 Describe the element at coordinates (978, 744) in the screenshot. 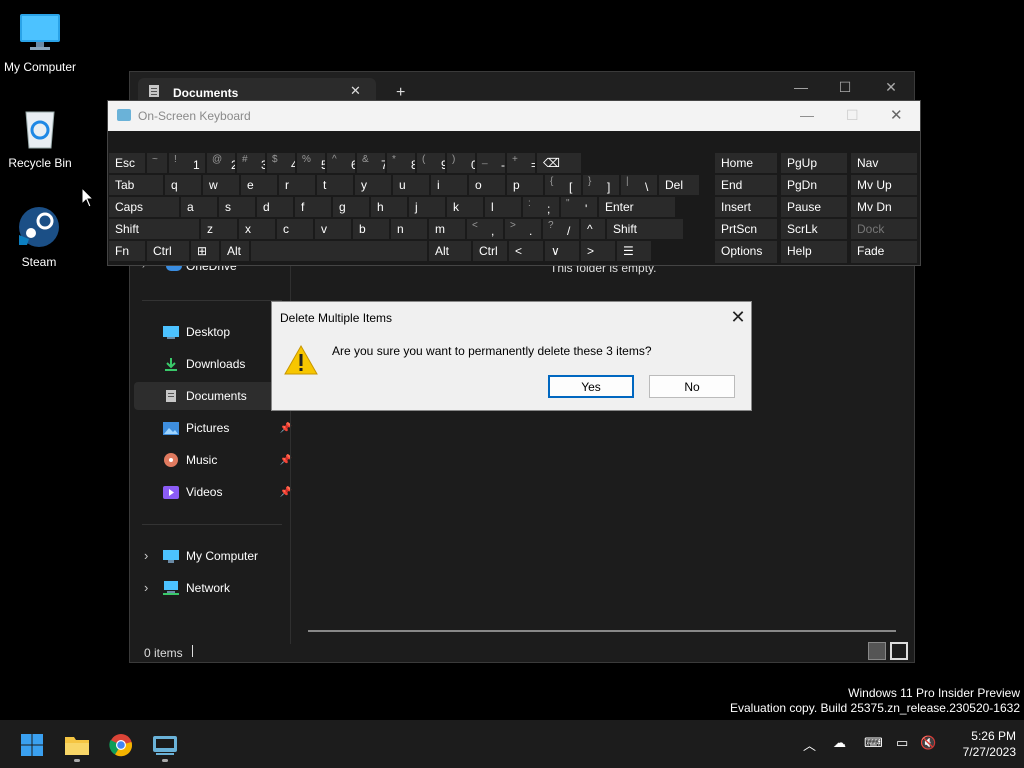

I see `system-clock: 5:26 PM 7/27/2023` at that location.